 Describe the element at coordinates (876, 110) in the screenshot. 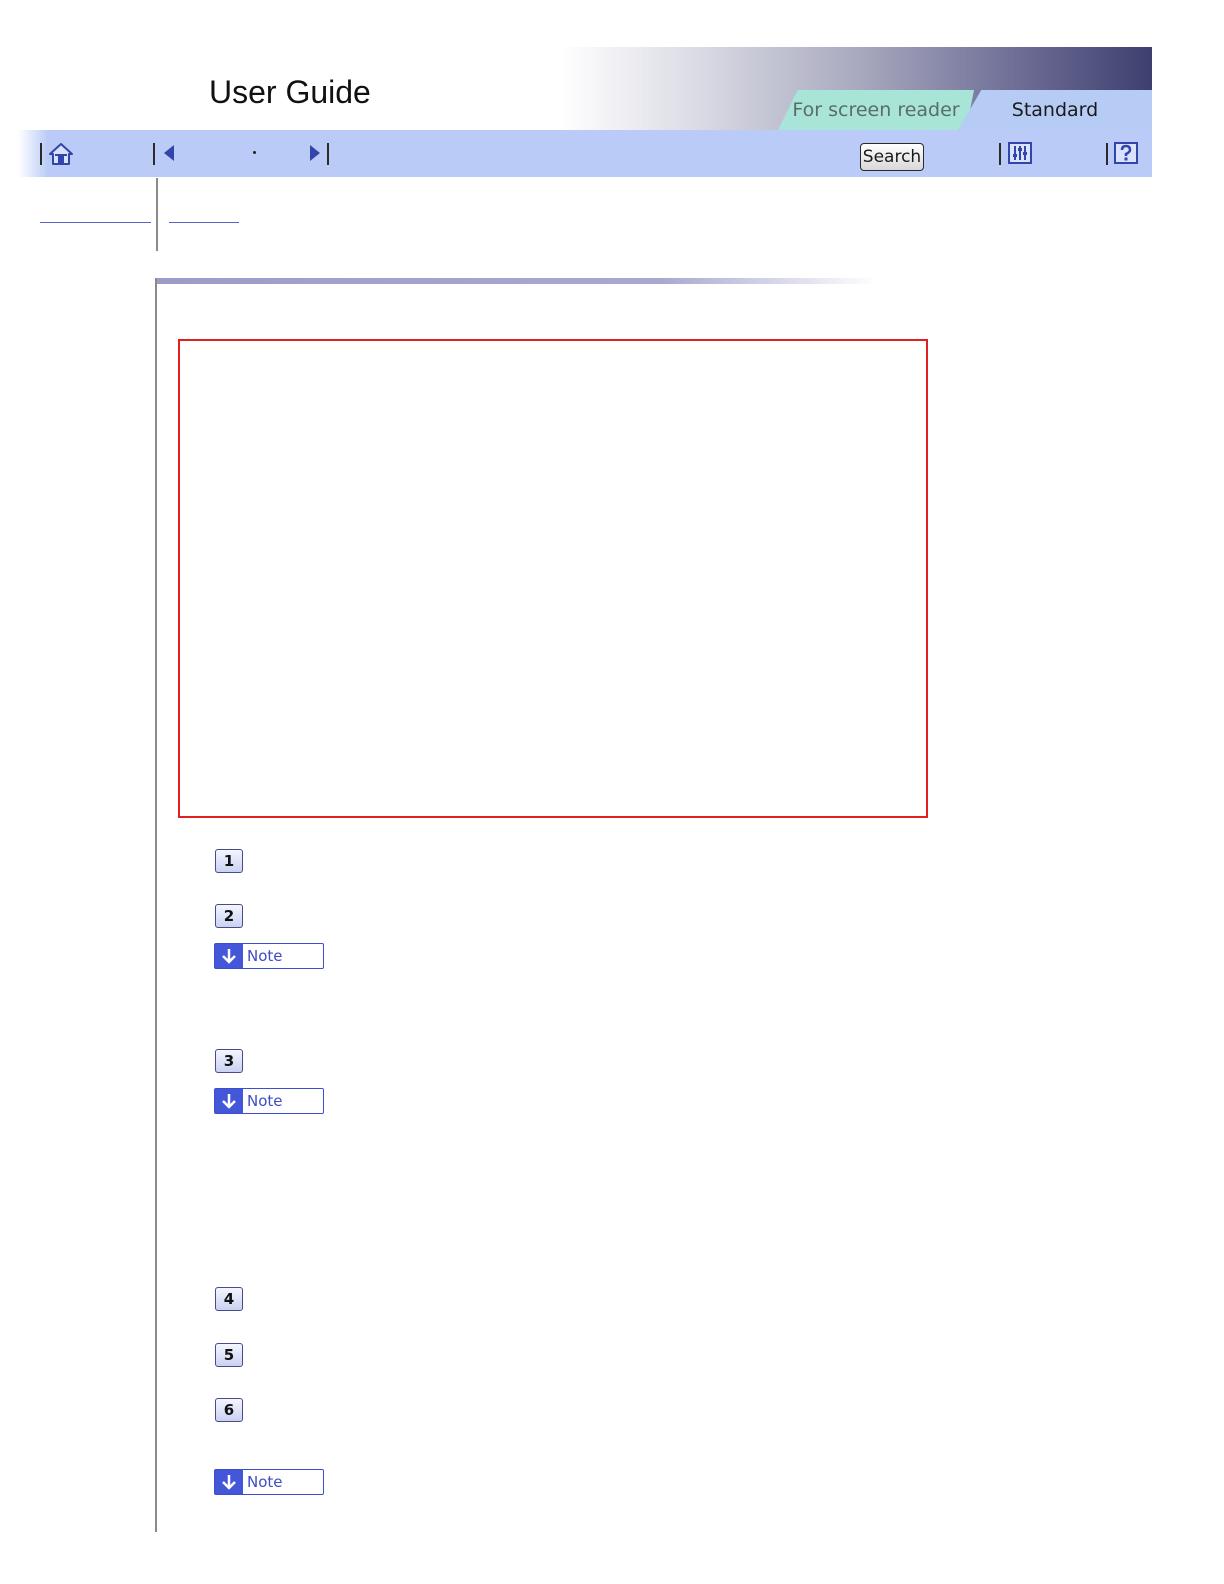

I see `tab-screen-reader: For screen reader` at that location.